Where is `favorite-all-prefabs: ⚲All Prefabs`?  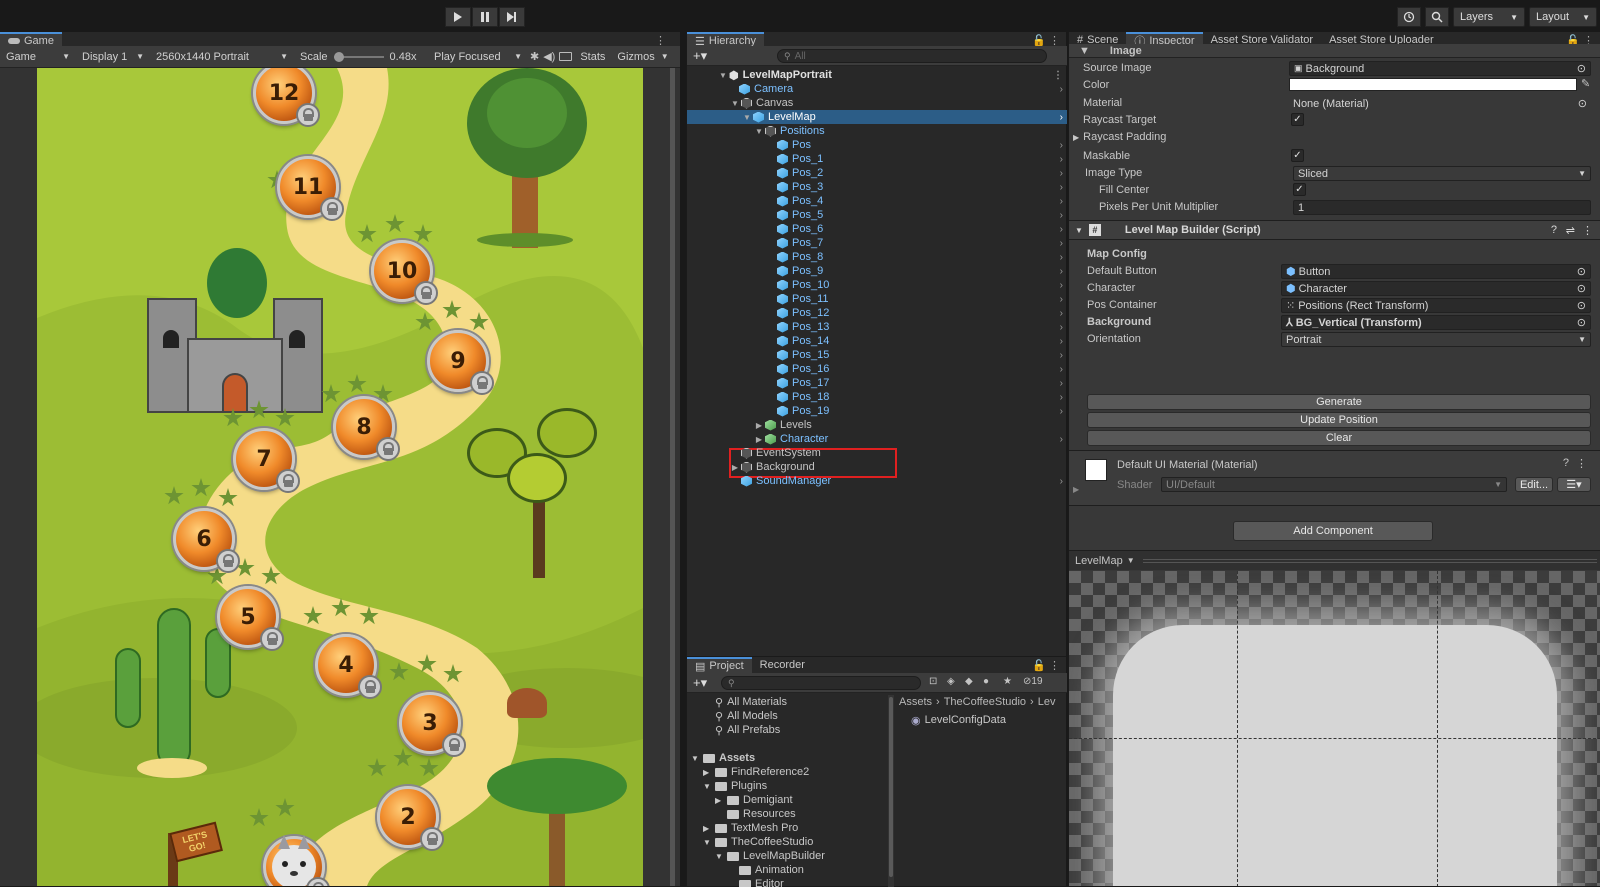 favorite-all-prefabs: ⚲All Prefabs is located at coordinates (747, 730).